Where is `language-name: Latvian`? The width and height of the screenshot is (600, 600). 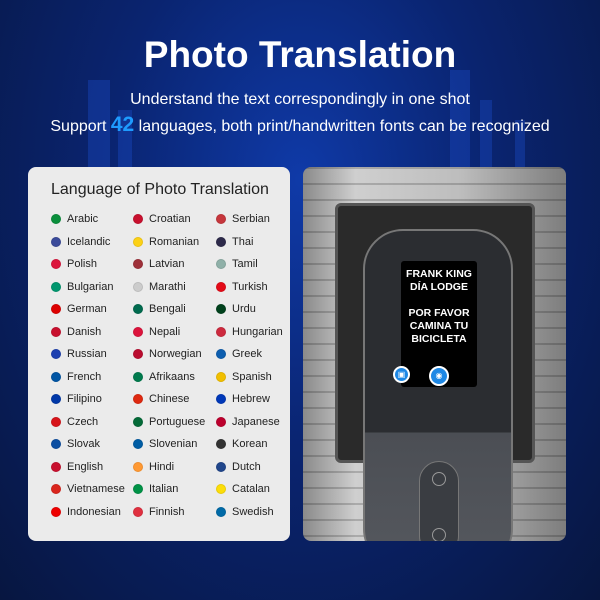 language-name: Latvian is located at coordinates (167, 264).